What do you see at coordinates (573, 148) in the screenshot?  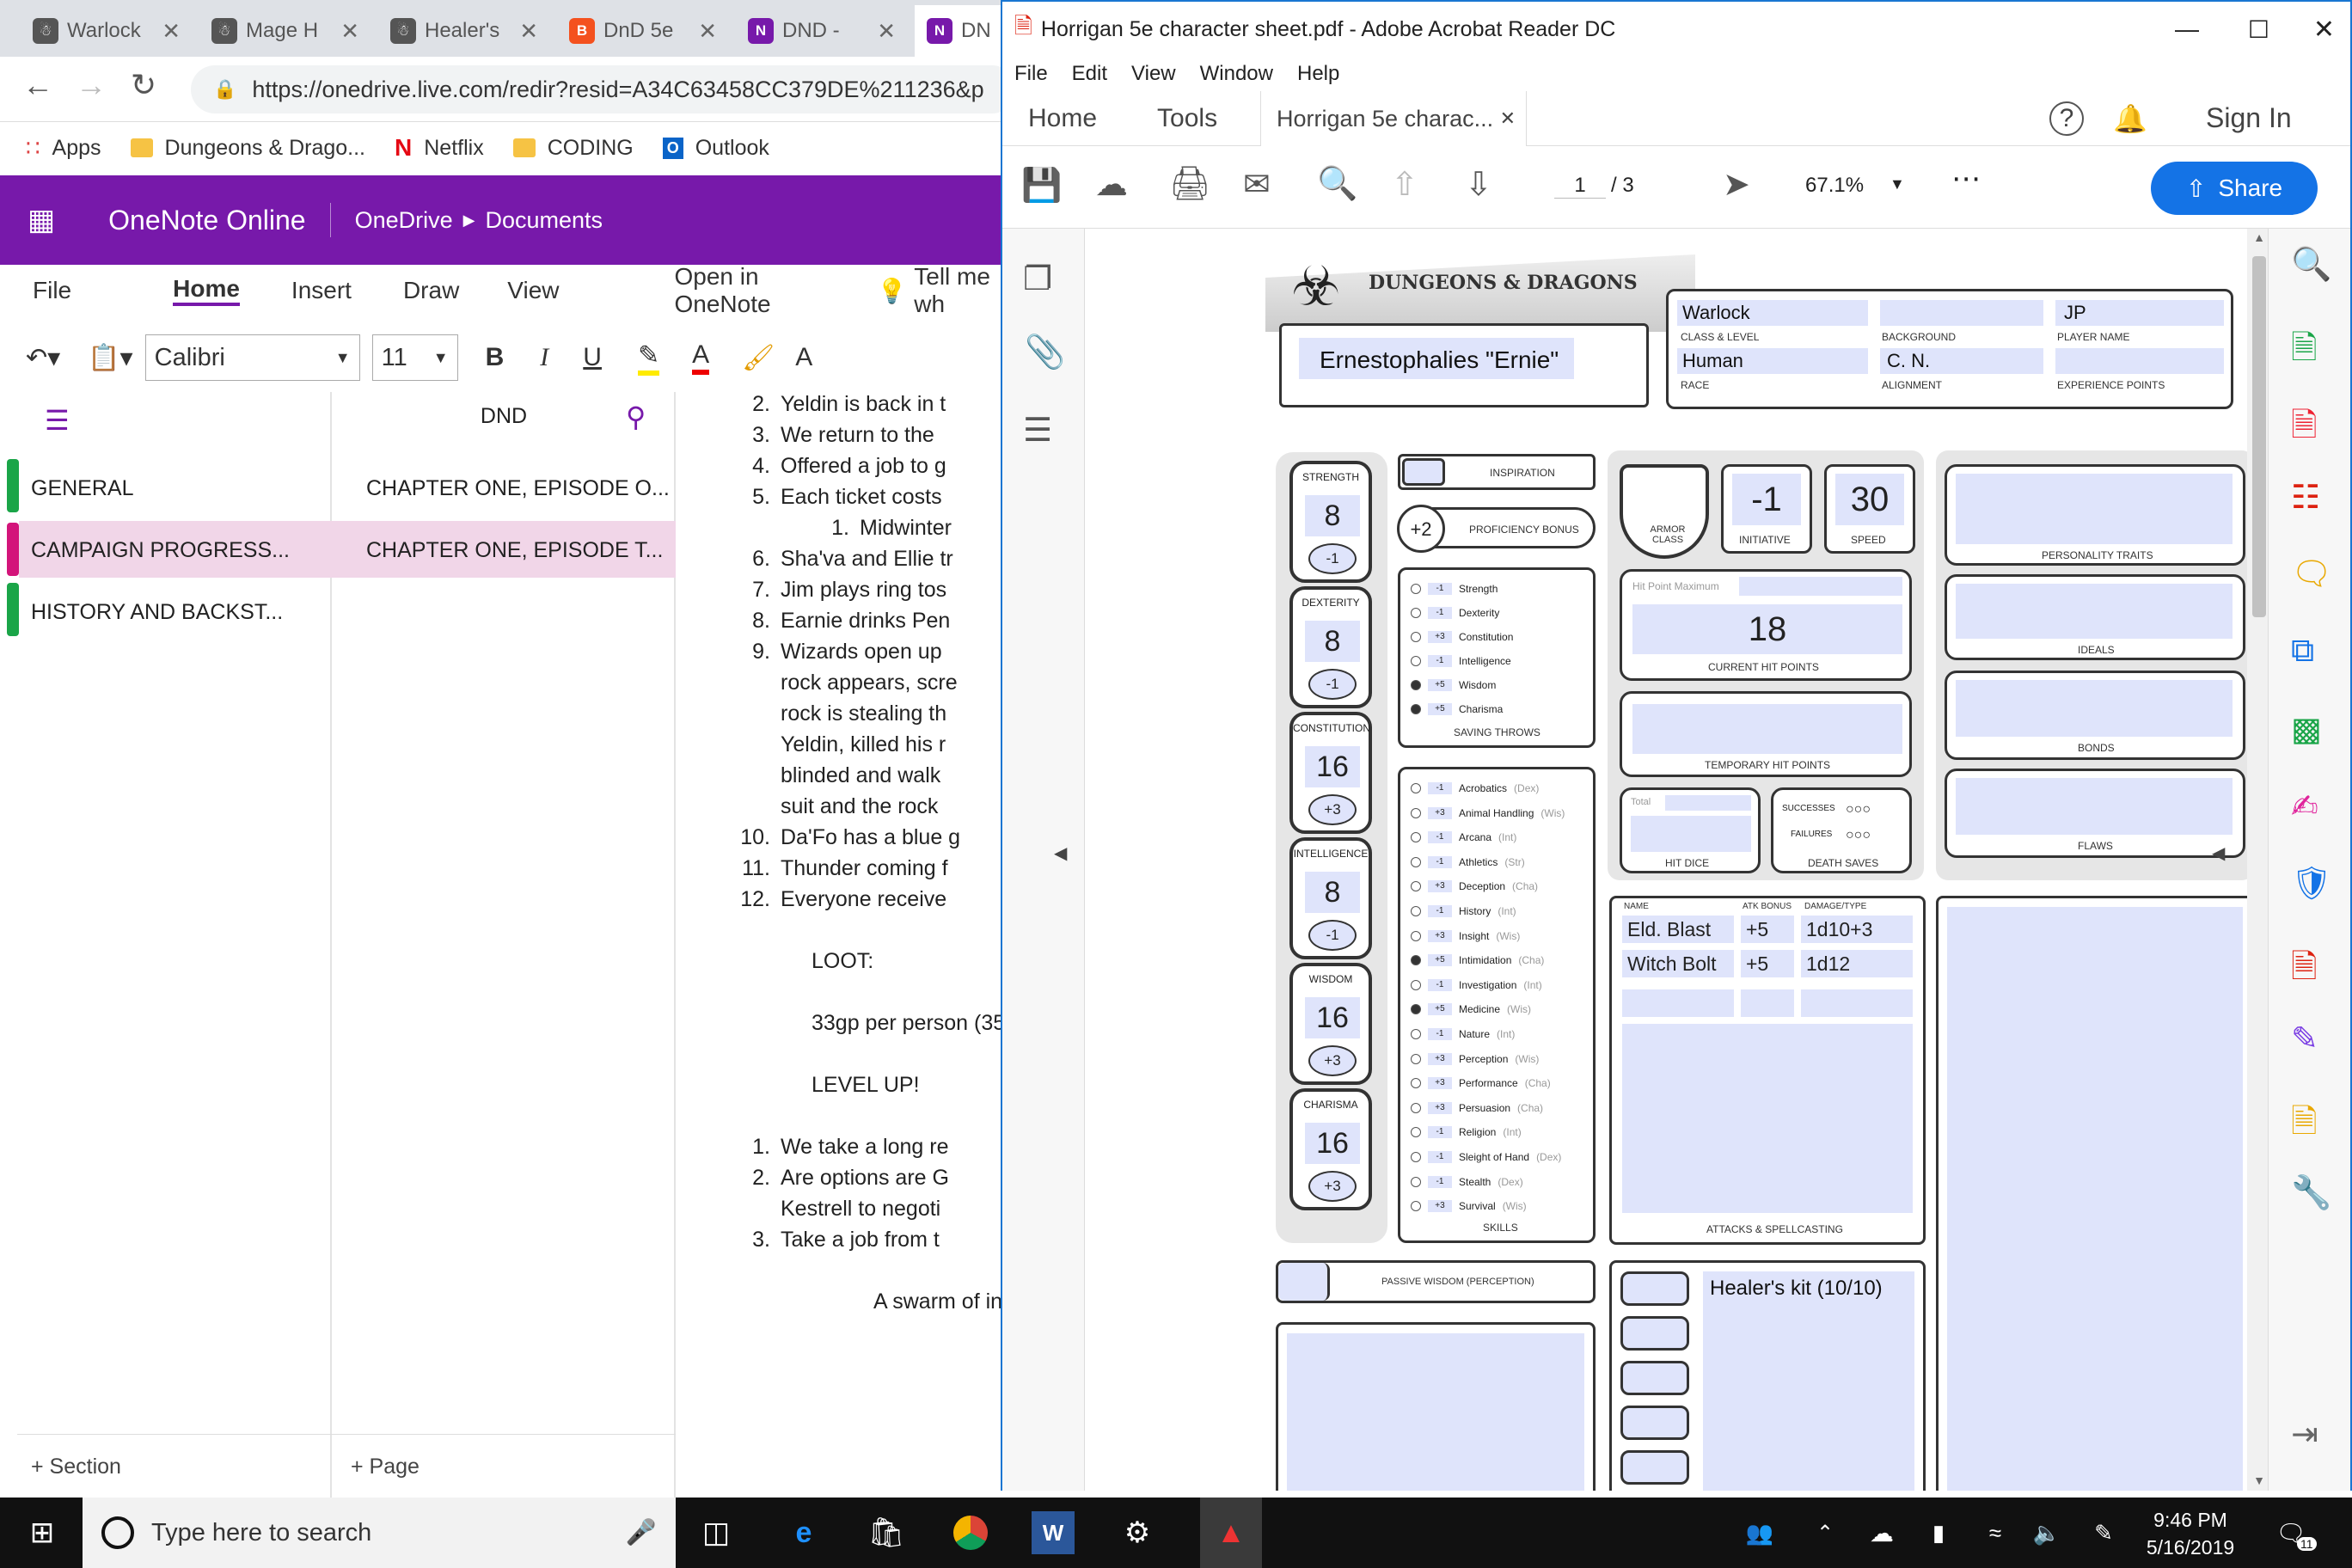 I see `bookmark-coding: CODING` at bounding box center [573, 148].